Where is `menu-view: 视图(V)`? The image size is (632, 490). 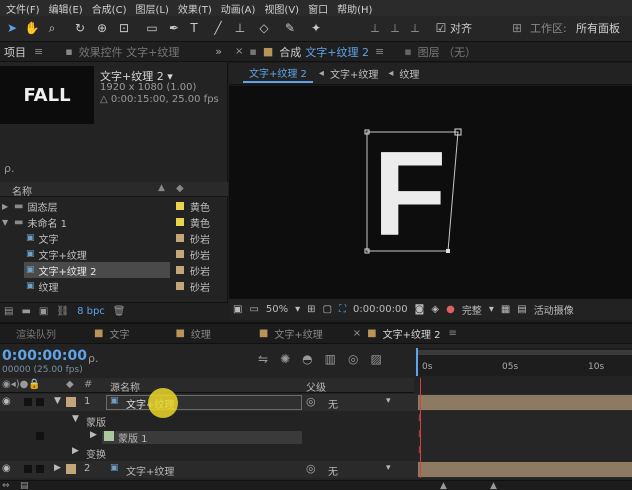
menu-view: 视图(V) is located at coordinates (281, 8).